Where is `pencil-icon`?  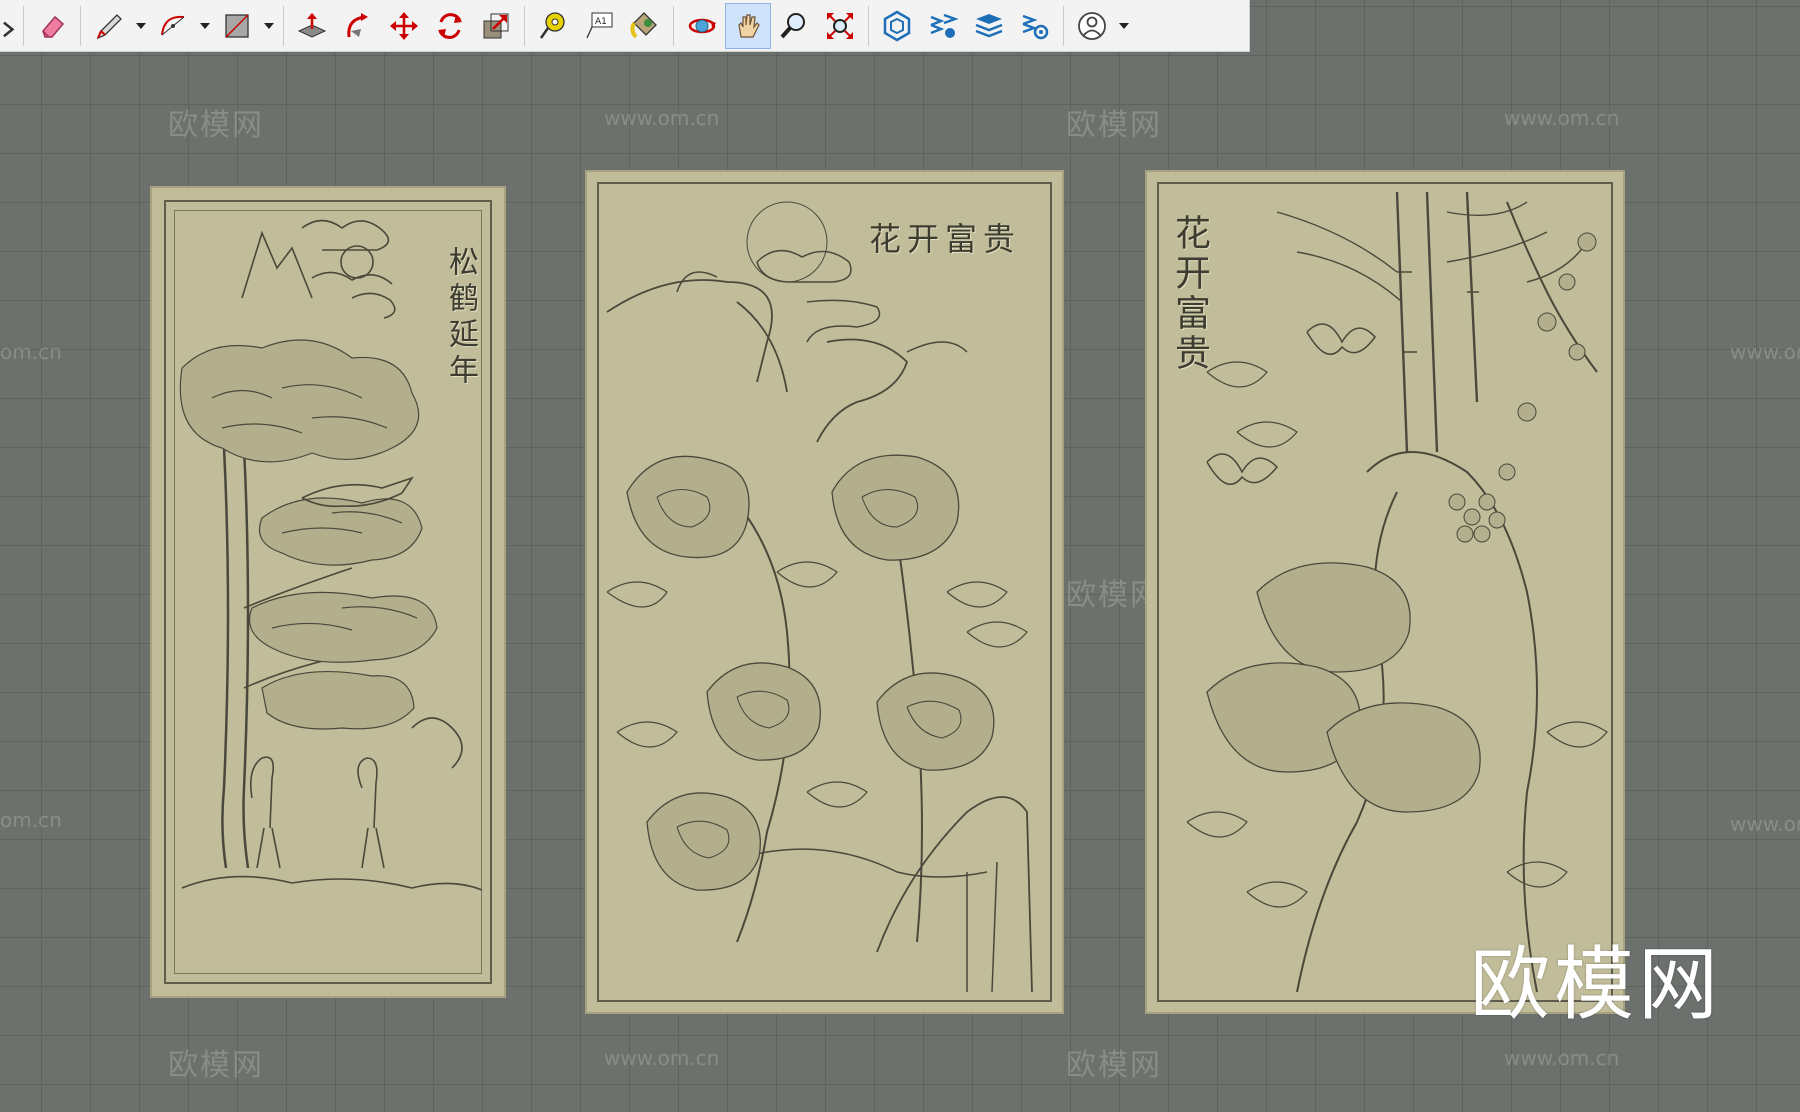
pencil-icon is located at coordinates (109, 26).